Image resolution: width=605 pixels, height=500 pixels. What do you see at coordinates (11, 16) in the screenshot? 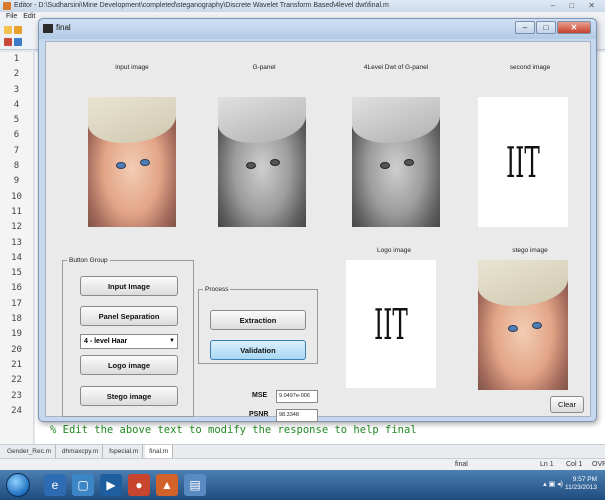
I see `menu-file: File` at bounding box center [11, 16].